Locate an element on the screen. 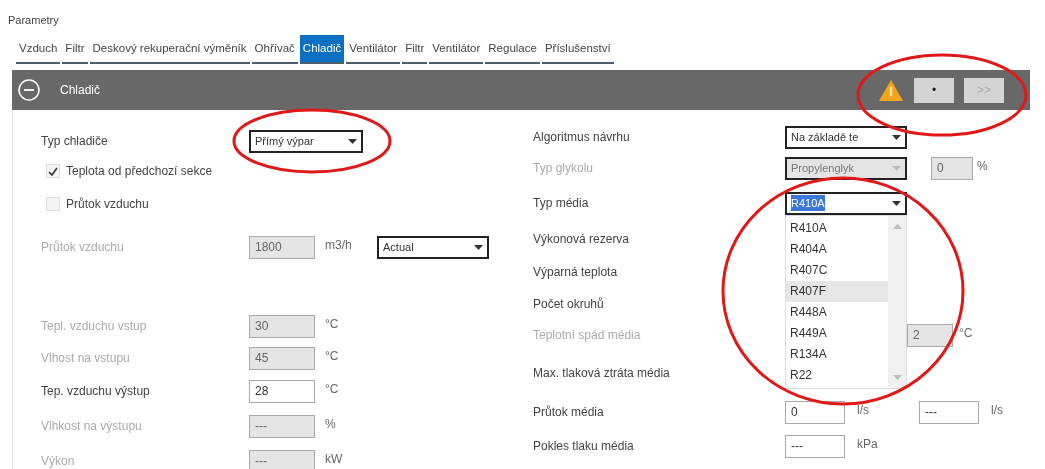  dropdown-option: R407F is located at coordinates (837, 291).